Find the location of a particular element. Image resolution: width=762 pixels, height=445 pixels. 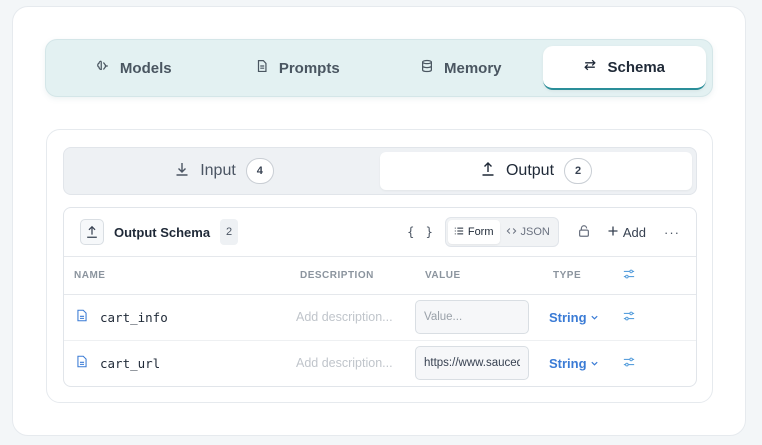

col-header-type: TYPE is located at coordinates (583, 276).